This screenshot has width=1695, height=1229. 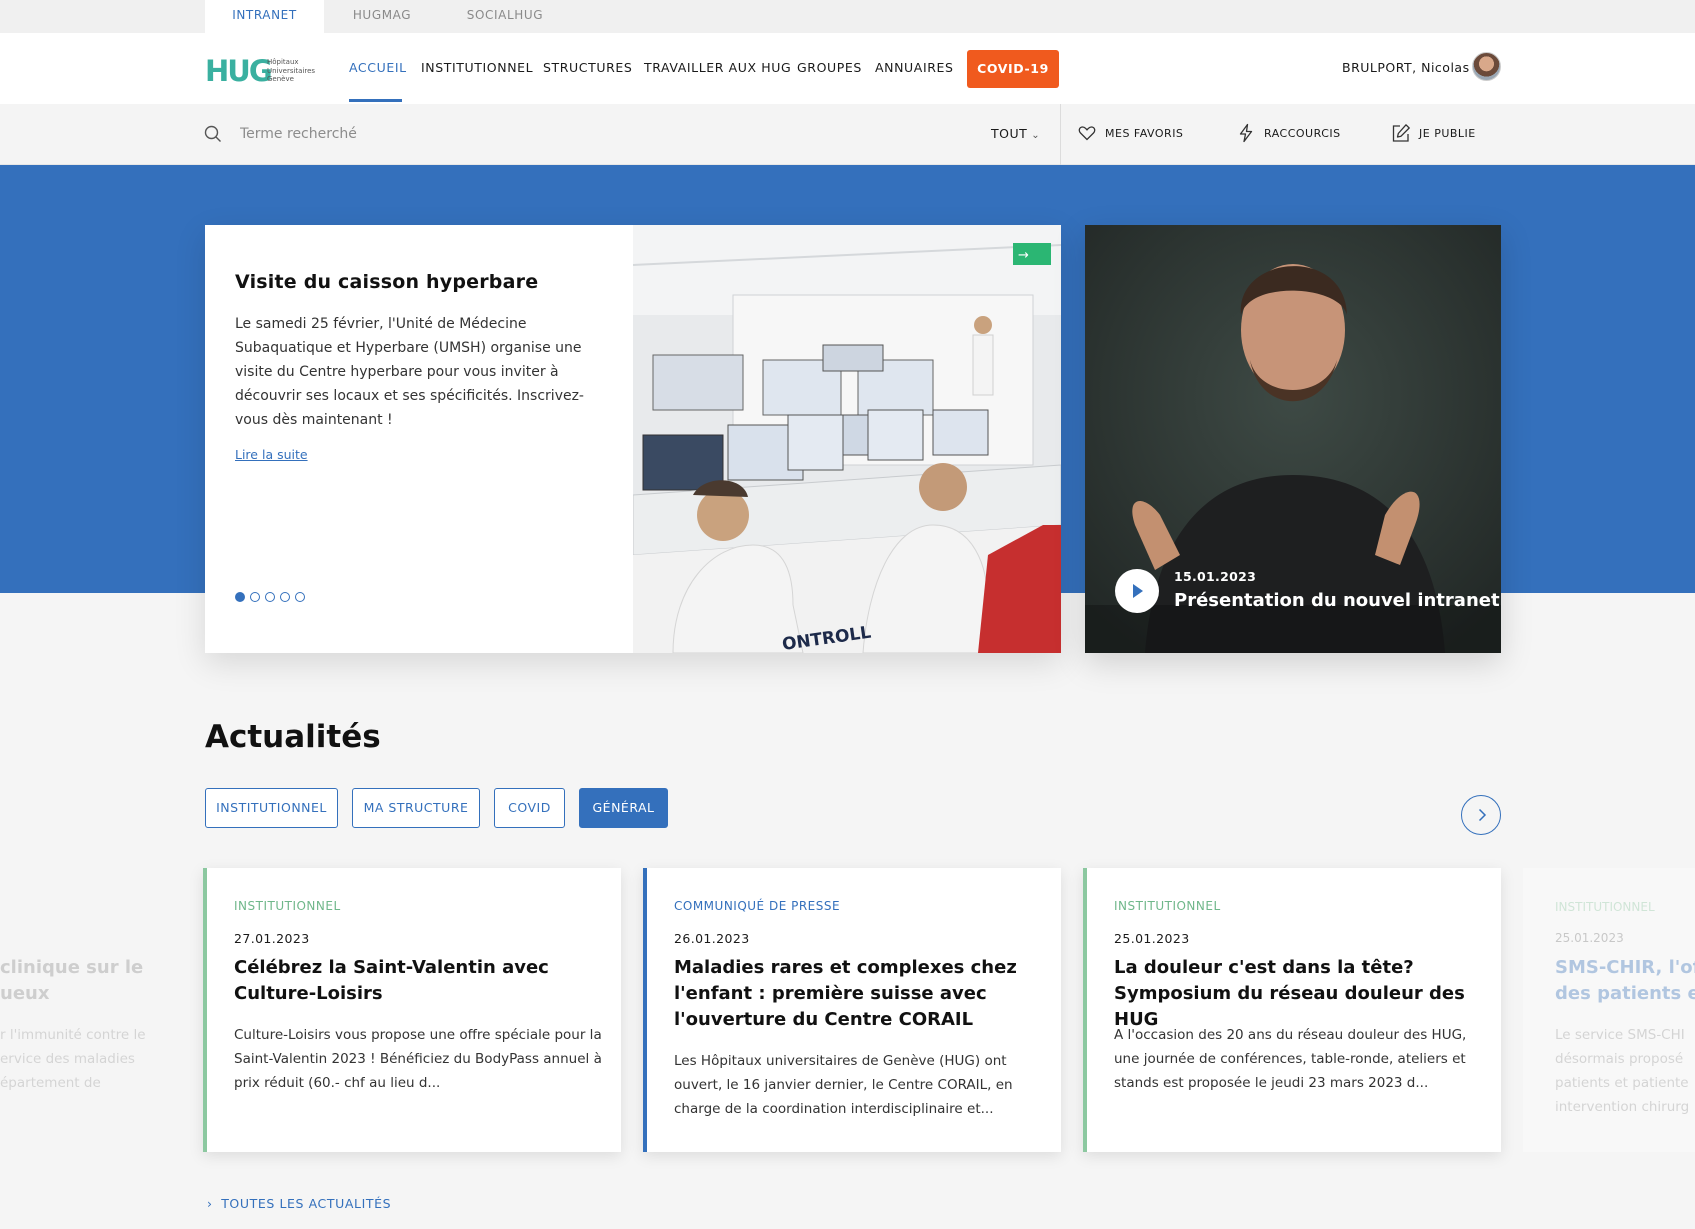 What do you see at coordinates (623, 808) in the screenshot?
I see `filter-general: GÉNÉRAL` at bounding box center [623, 808].